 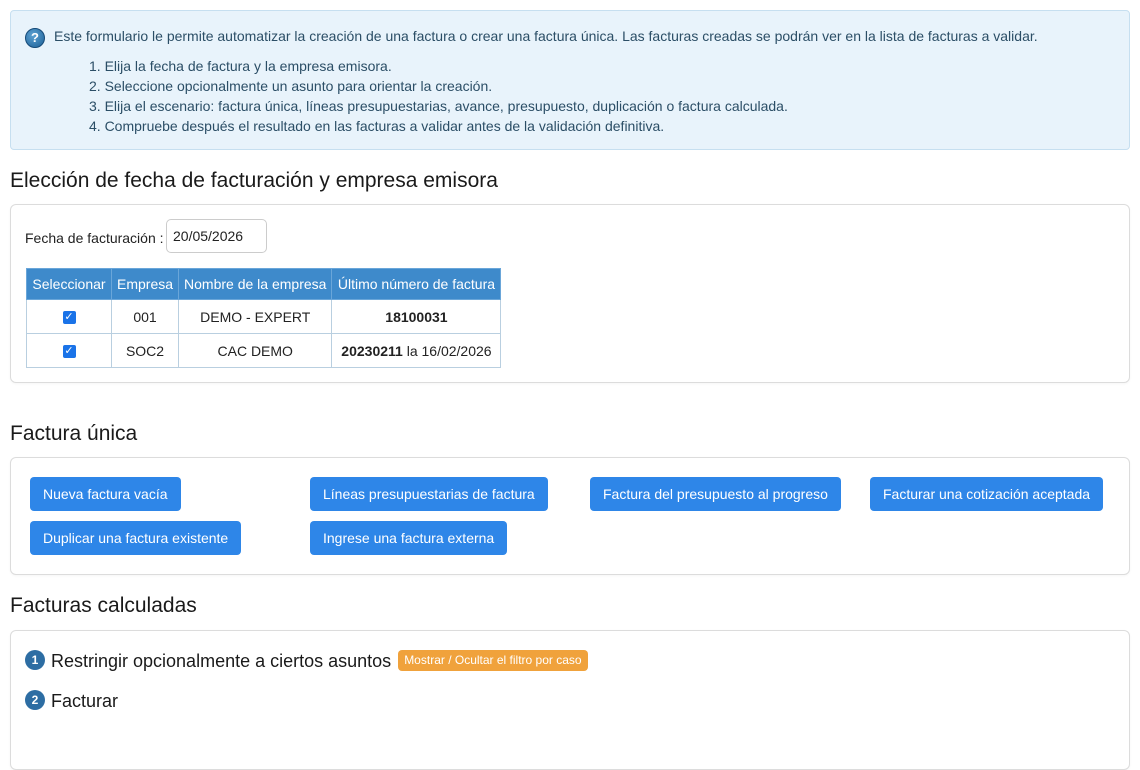 What do you see at coordinates (145, 284) in the screenshot?
I see `column-header-company: Empresa` at bounding box center [145, 284].